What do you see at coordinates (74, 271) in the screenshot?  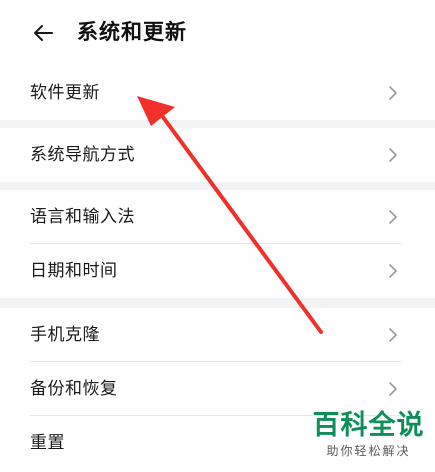 I see `menu-item-label: 日期和时间` at bounding box center [74, 271].